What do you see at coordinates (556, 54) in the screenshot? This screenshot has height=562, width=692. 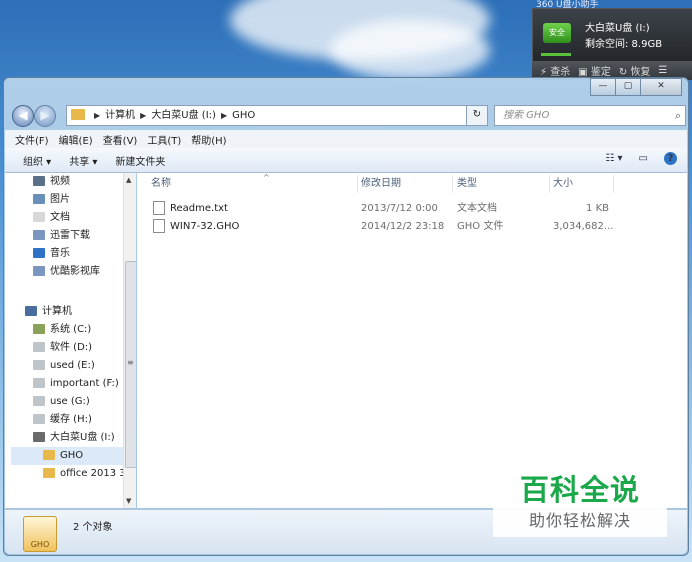 I see `usb-usage-bar` at bounding box center [556, 54].